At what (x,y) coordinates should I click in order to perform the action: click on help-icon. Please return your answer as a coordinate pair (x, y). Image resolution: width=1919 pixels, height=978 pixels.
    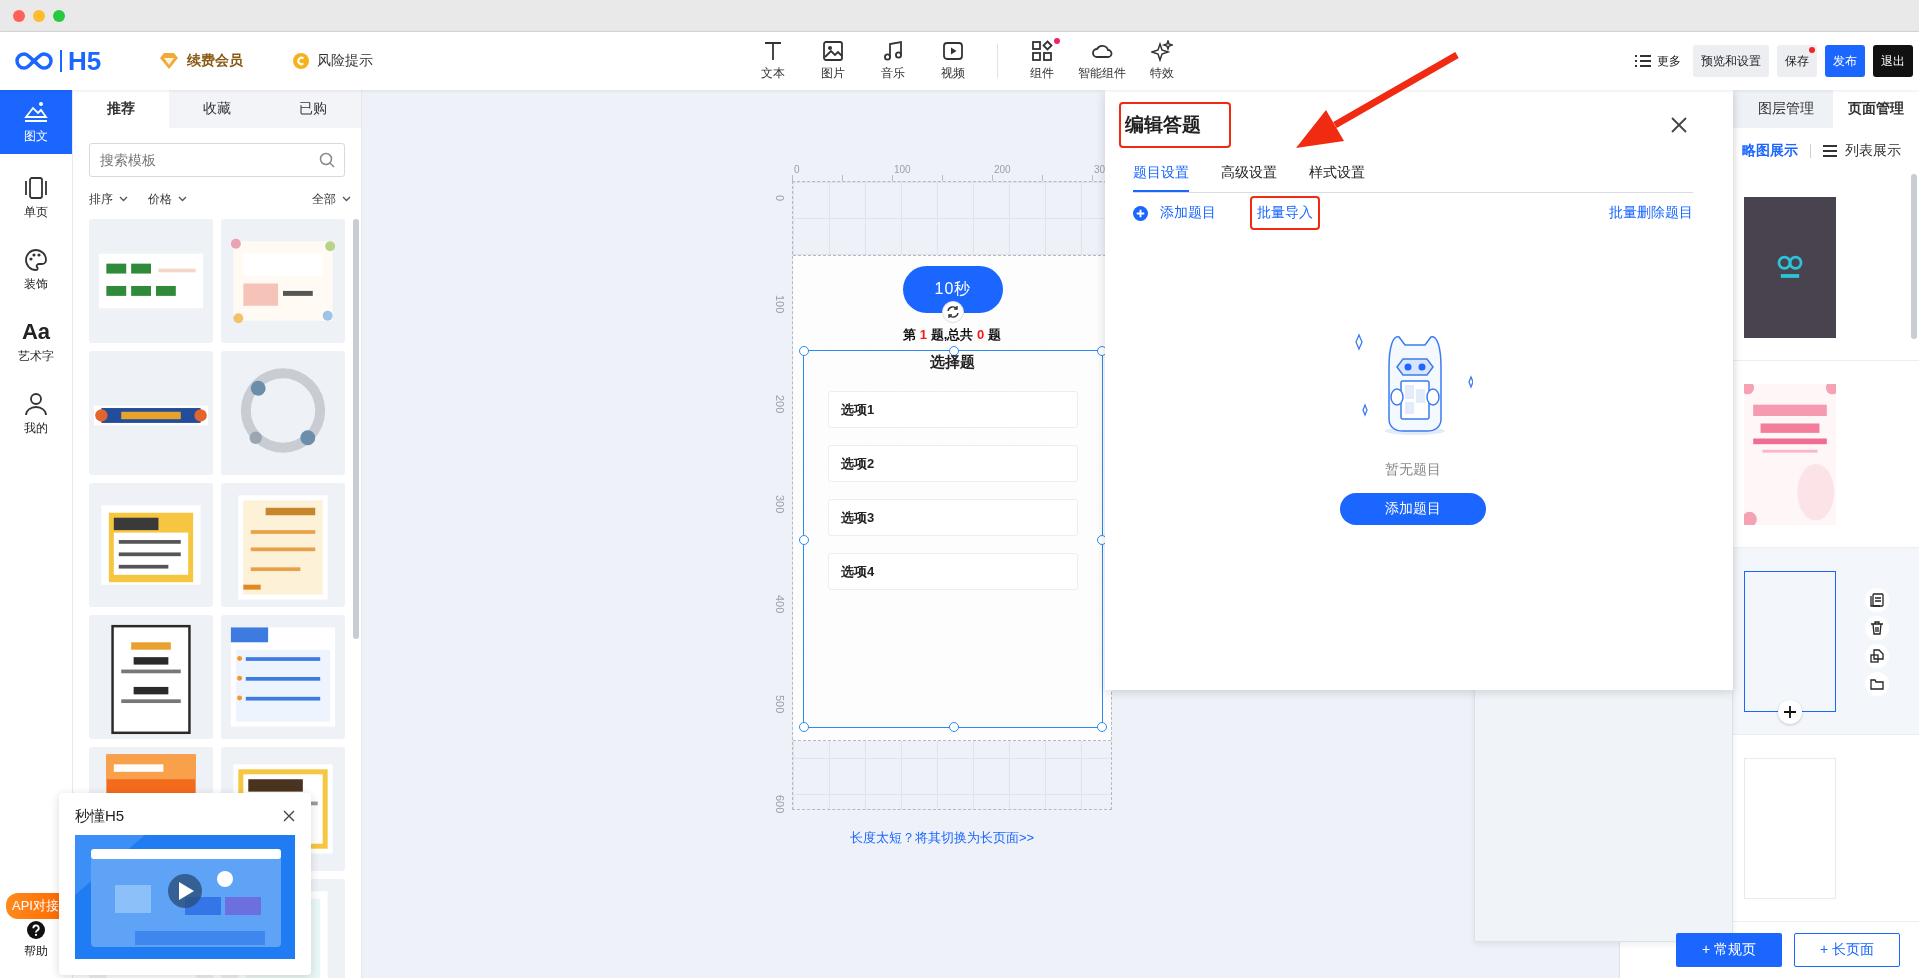
    Looking at the image, I should click on (36, 929).